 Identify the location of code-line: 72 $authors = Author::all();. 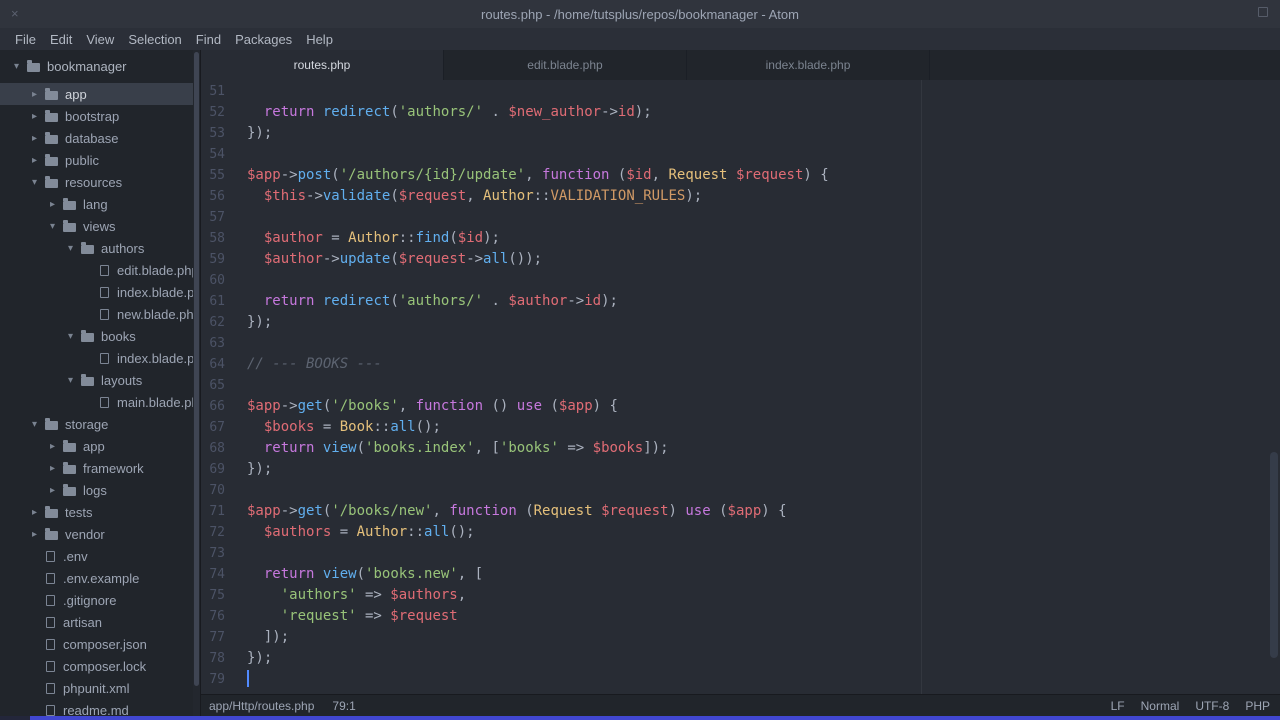
(740, 532).